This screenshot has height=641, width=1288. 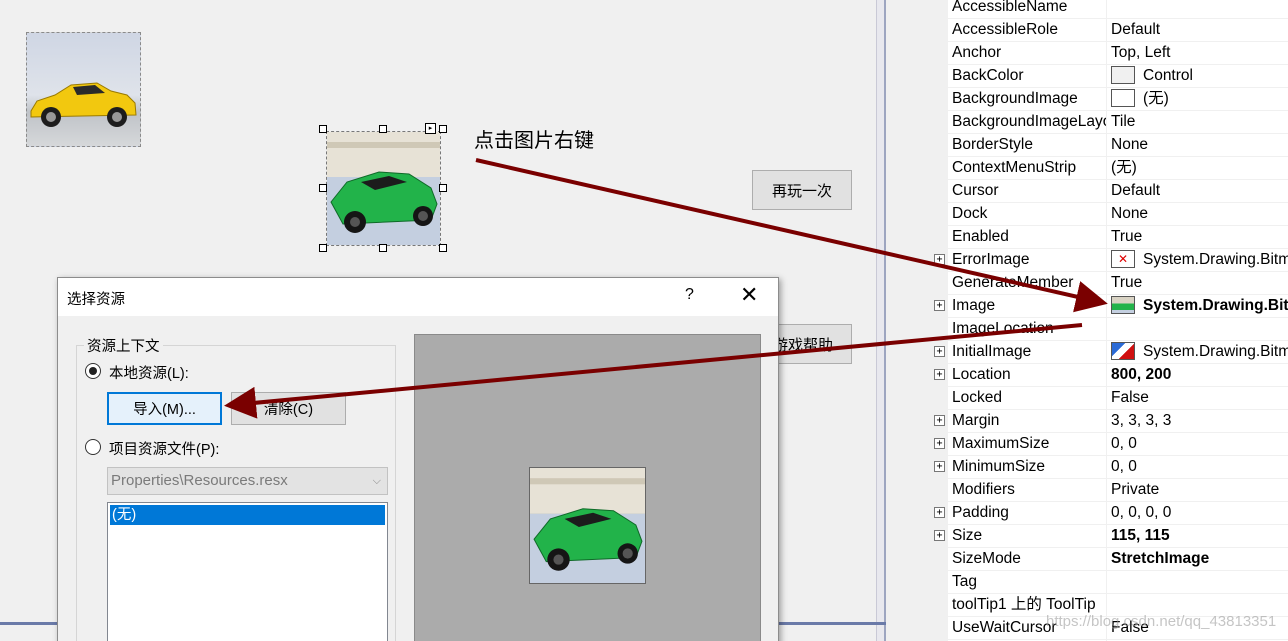 I want to click on property-value: StretchImage, so click(x=1199, y=559).